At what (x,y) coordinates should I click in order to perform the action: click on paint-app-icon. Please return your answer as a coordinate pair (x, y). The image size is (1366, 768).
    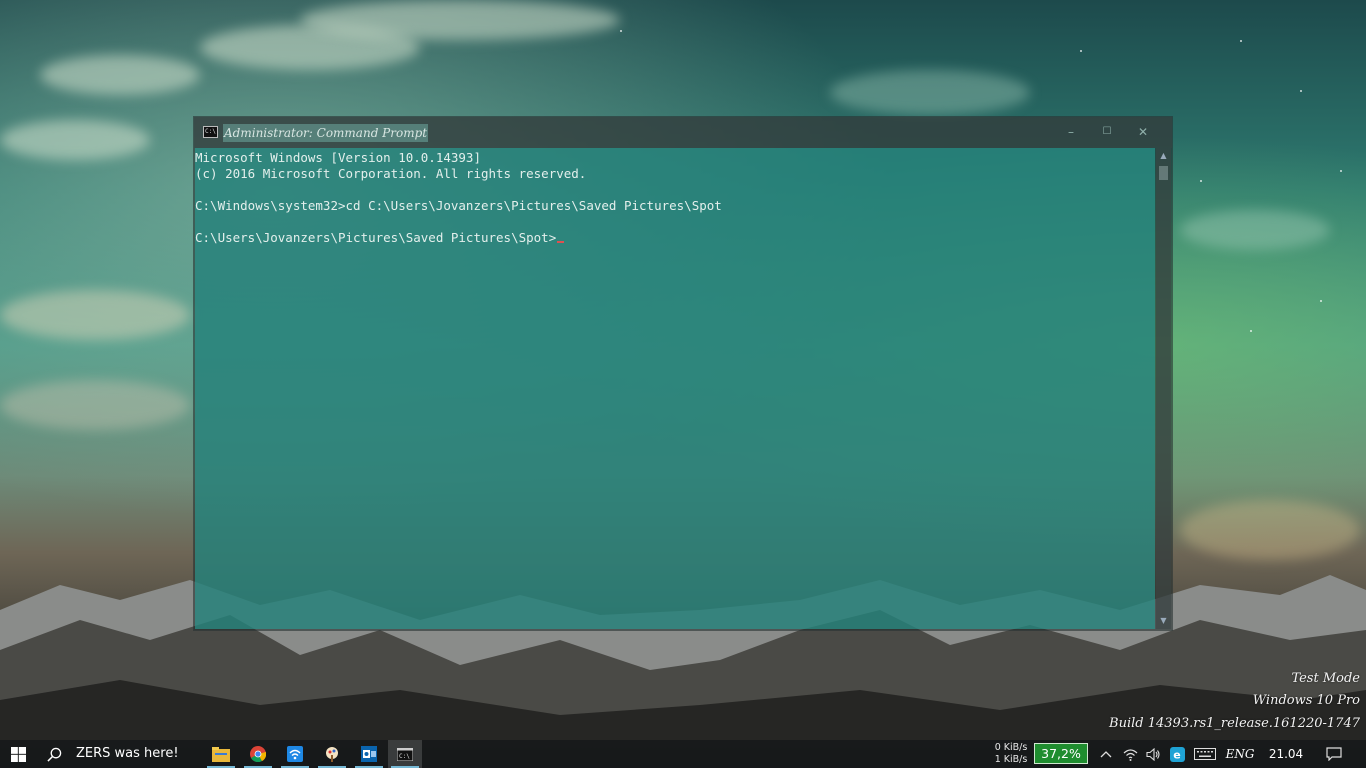
    Looking at the image, I should click on (332, 754).